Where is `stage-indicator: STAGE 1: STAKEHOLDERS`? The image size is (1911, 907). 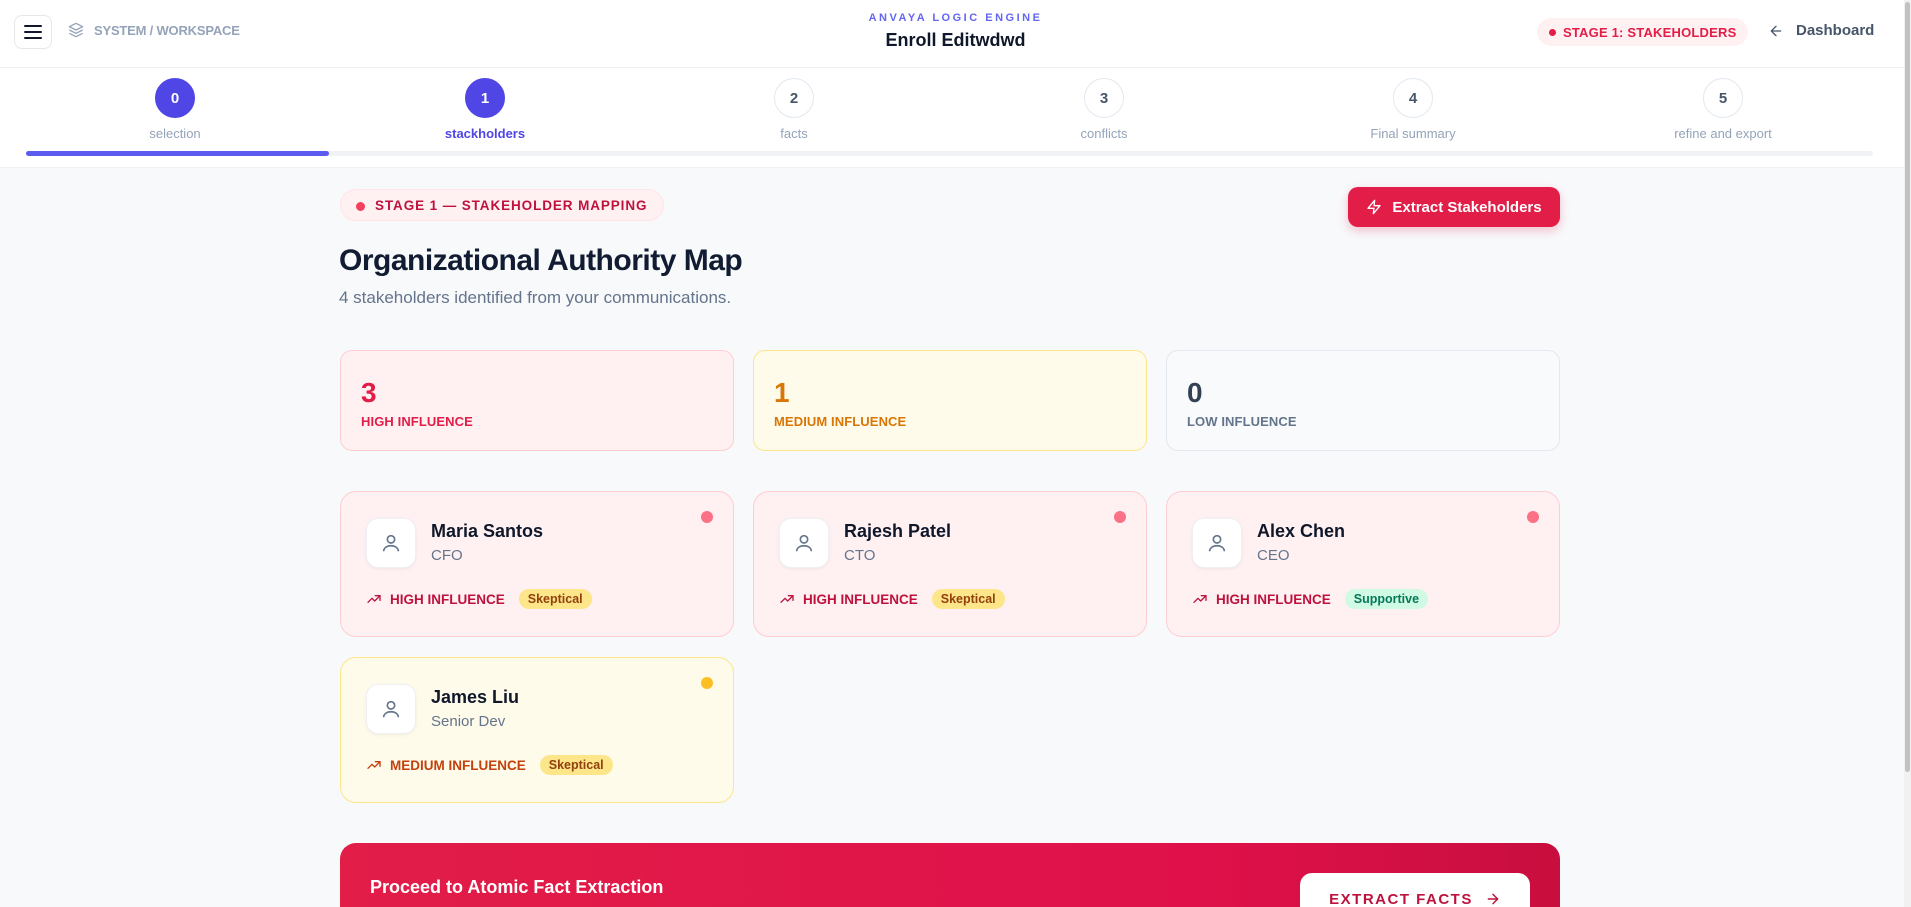 stage-indicator: STAGE 1: STAKEHOLDERS is located at coordinates (1643, 32).